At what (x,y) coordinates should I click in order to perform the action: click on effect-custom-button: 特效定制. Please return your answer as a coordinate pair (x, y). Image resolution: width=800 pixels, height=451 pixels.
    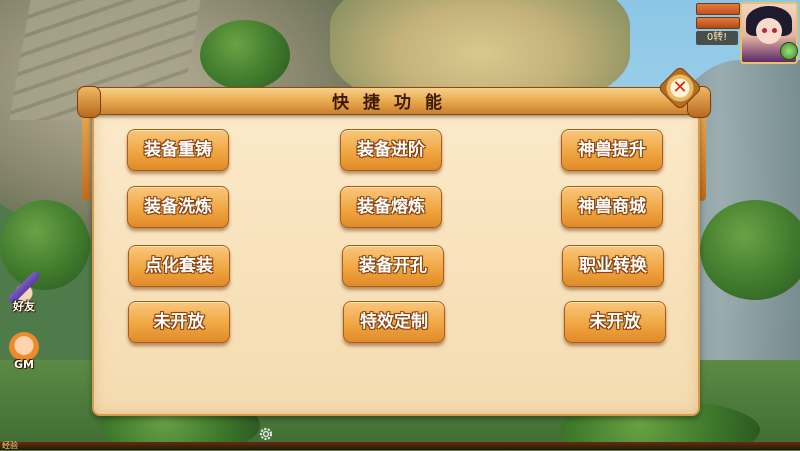
    Looking at the image, I should click on (394, 322).